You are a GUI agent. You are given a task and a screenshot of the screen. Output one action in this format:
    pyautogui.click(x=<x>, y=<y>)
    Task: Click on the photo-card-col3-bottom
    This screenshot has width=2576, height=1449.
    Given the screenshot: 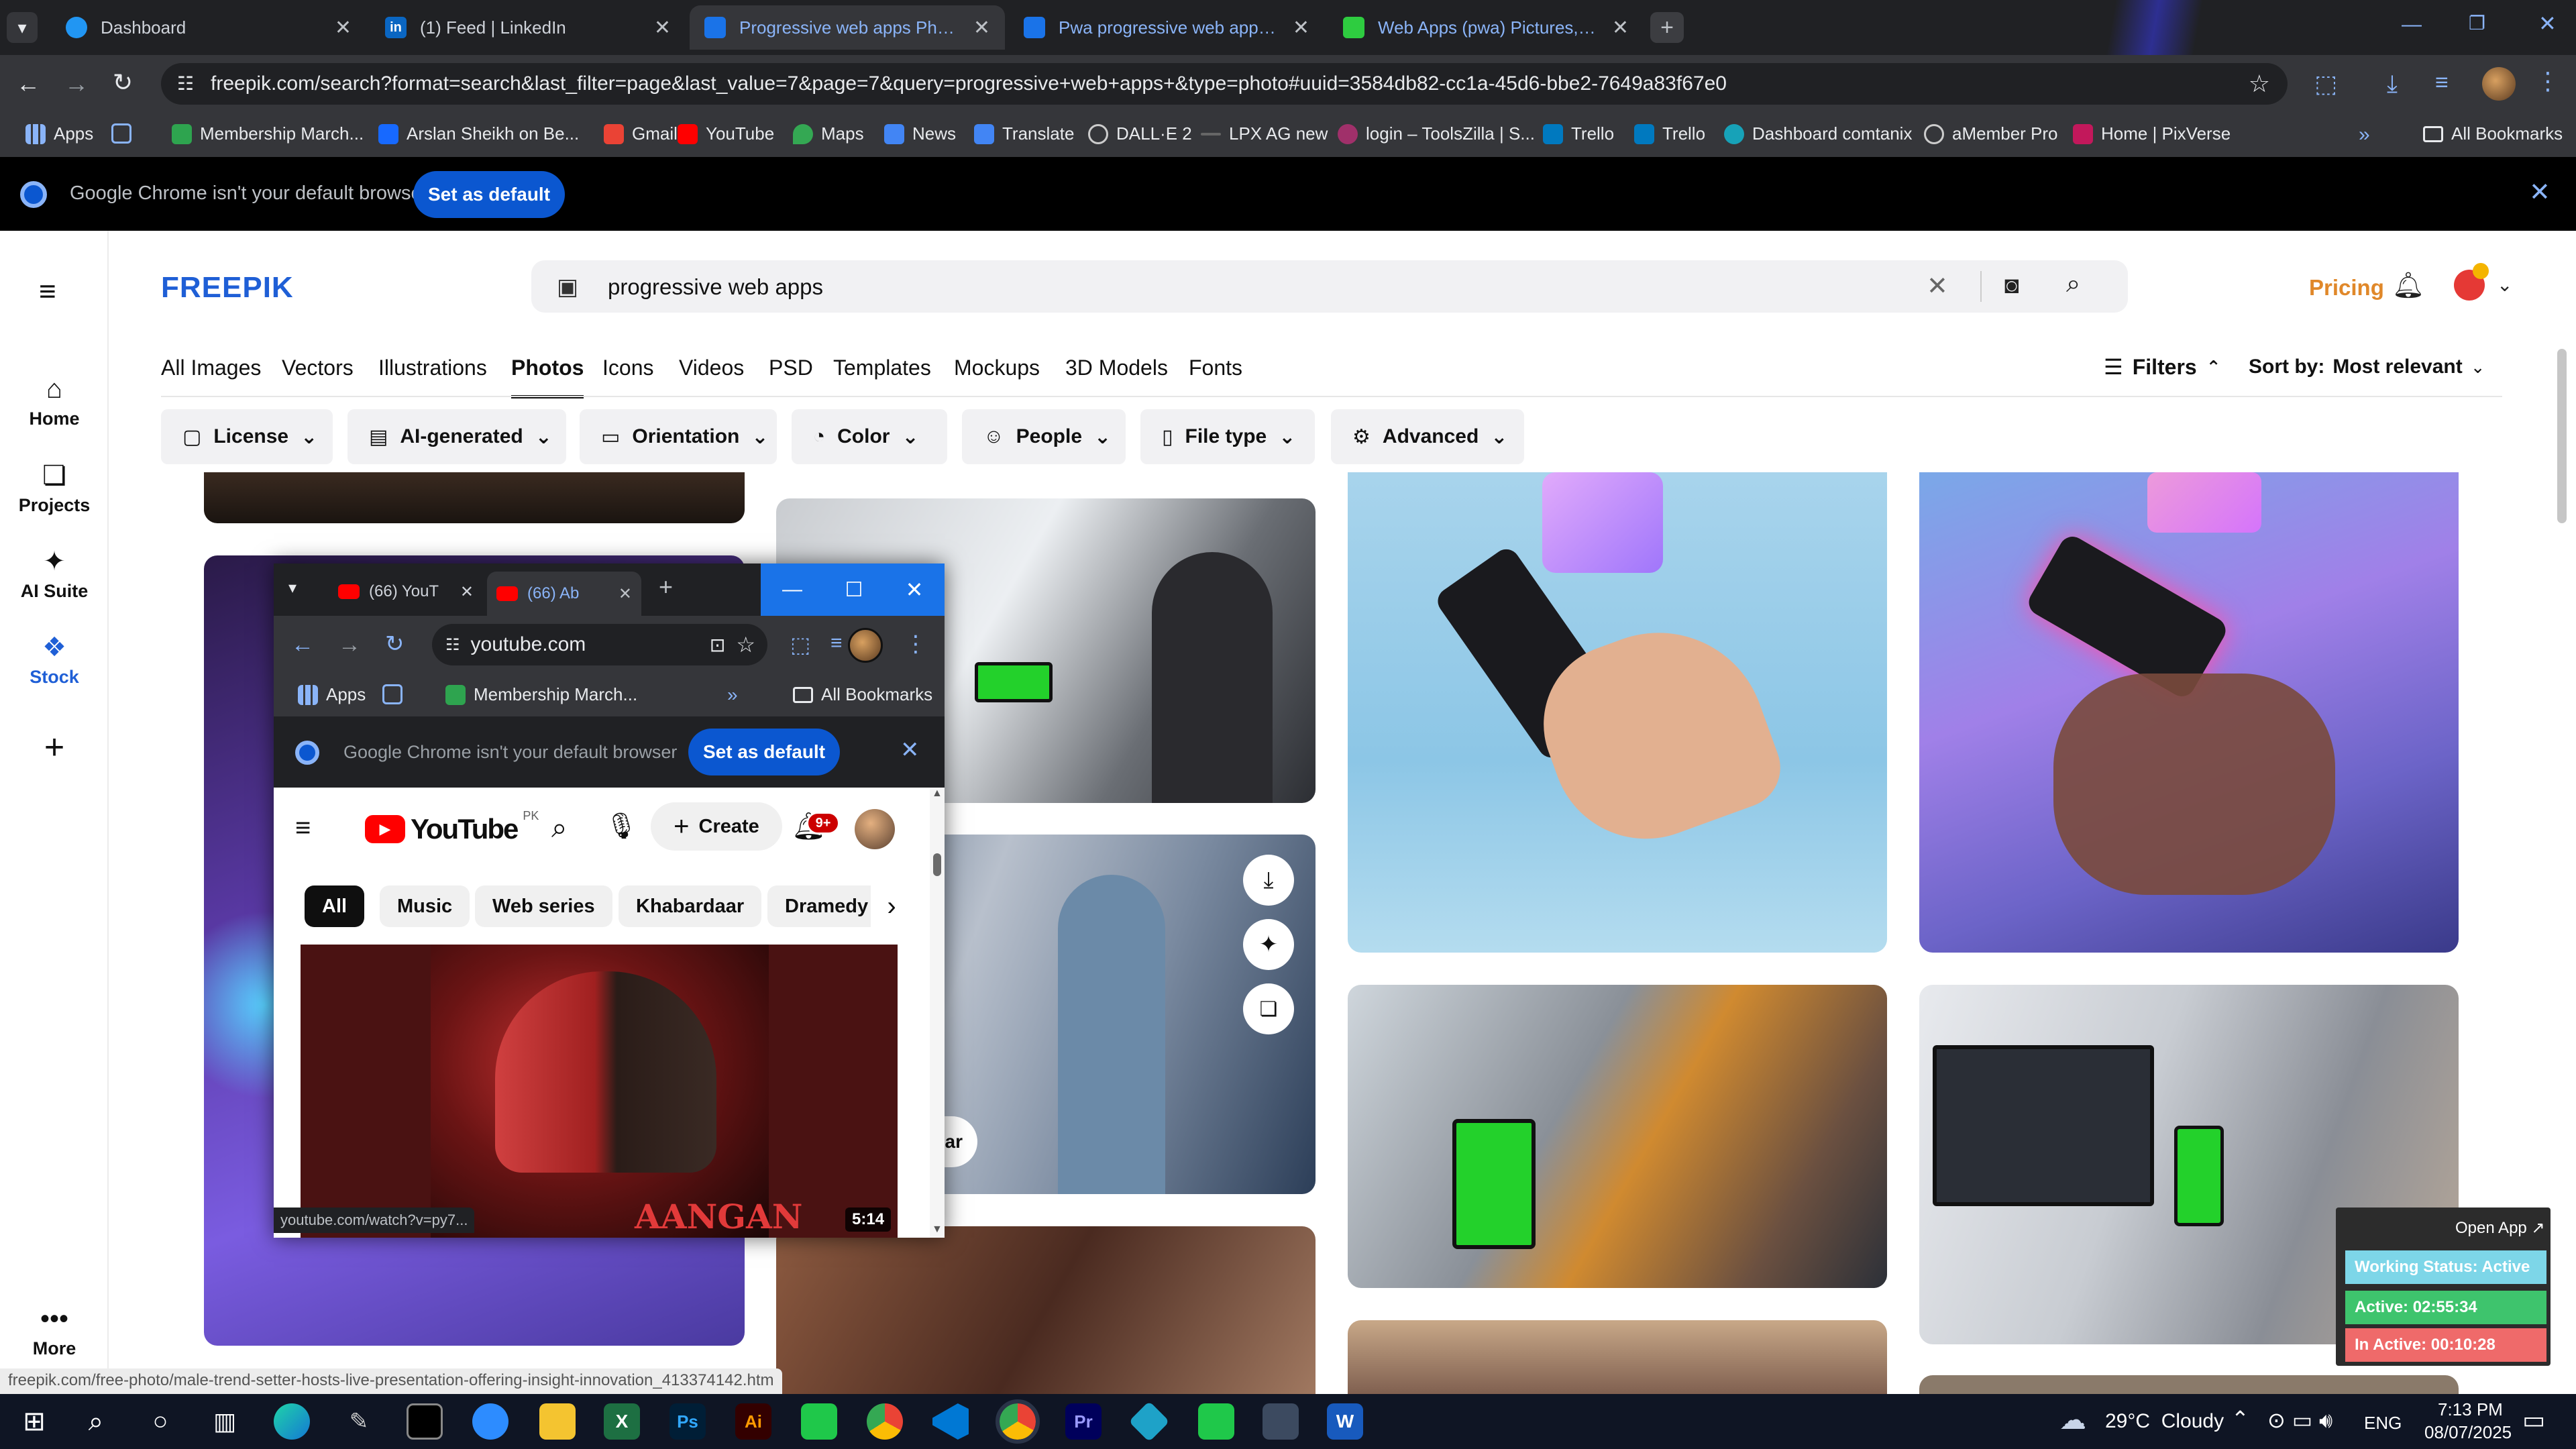 What is the action you would take?
    pyautogui.click(x=1617, y=1357)
    